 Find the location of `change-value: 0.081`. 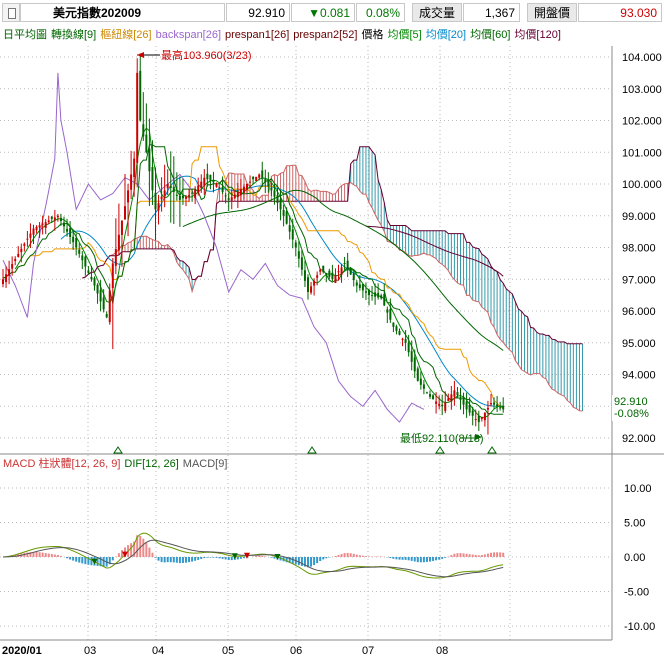

change-value: 0.081 is located at coordinates (335, 13).